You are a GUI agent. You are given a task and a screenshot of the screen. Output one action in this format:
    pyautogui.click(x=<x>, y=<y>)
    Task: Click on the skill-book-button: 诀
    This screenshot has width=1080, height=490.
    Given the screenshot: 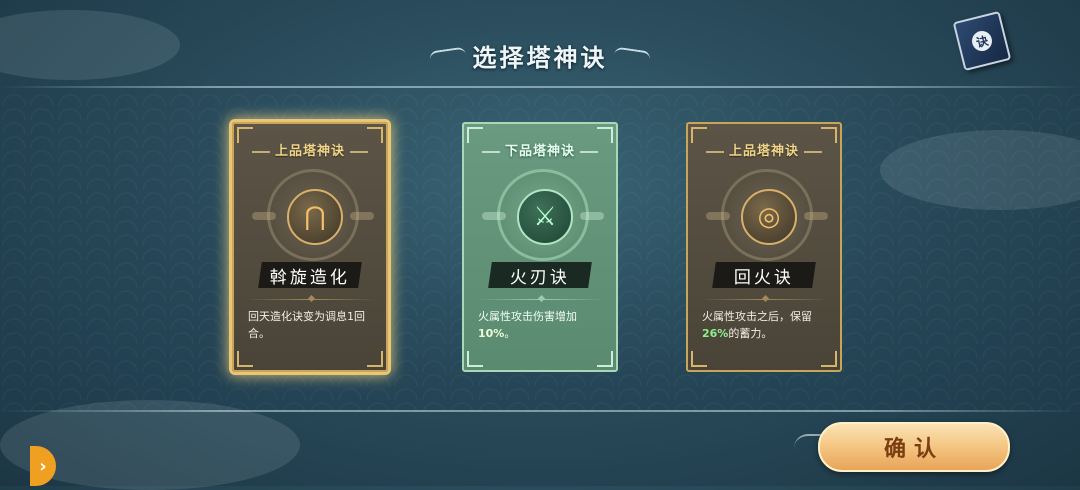 What is the action you would take?
    pyautogui.click(x=982, y=41)
    